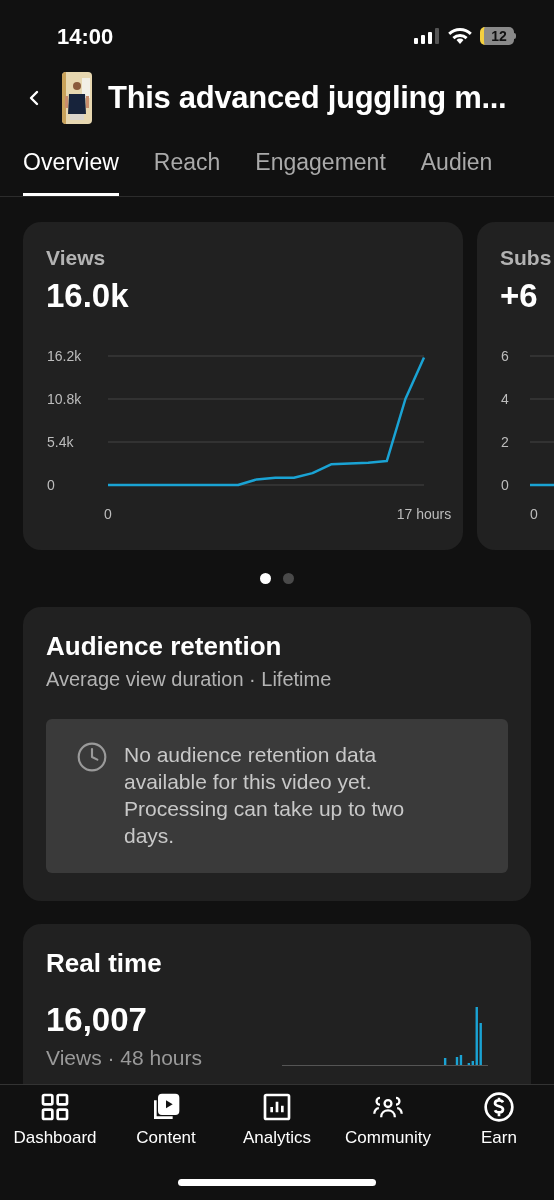 This screenshot has height=1200, width=554. I want to click on dashboard-icon, so click(55, 1107).